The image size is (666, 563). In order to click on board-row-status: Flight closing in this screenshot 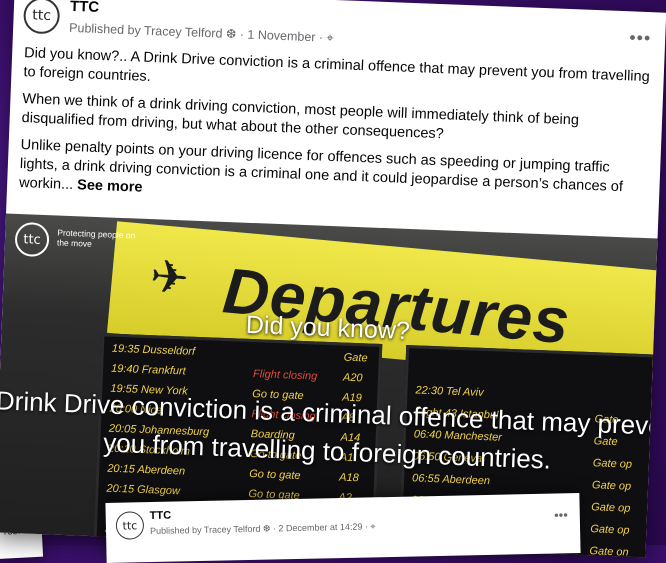, I will do `click(285, 375)`.